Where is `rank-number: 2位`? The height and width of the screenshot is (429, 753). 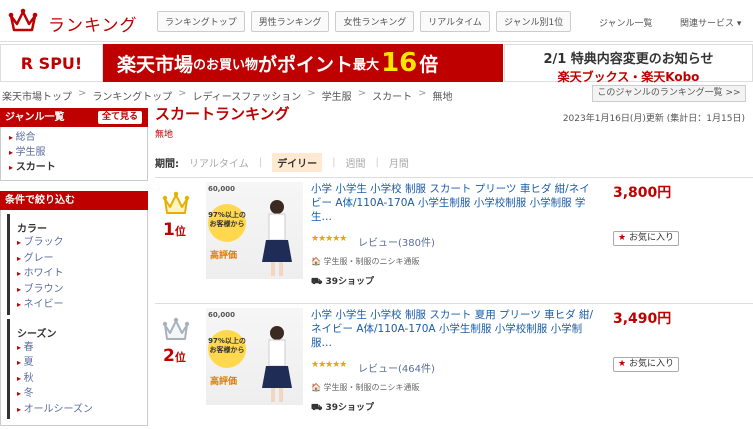 rank-number: 2位 is located at coordinates (174, 356).